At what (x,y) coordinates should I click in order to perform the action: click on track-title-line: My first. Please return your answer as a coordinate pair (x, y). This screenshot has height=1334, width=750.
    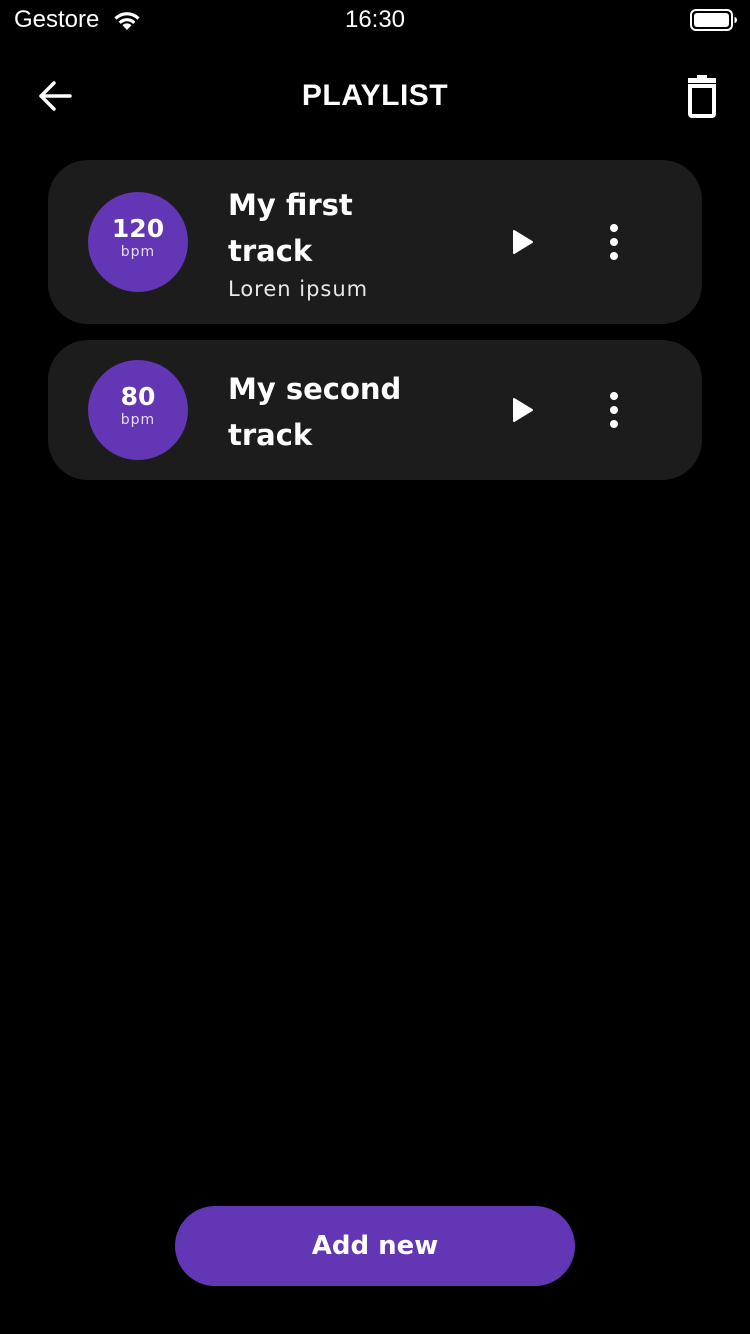
    Looking at the image, I should click on (290, 205).